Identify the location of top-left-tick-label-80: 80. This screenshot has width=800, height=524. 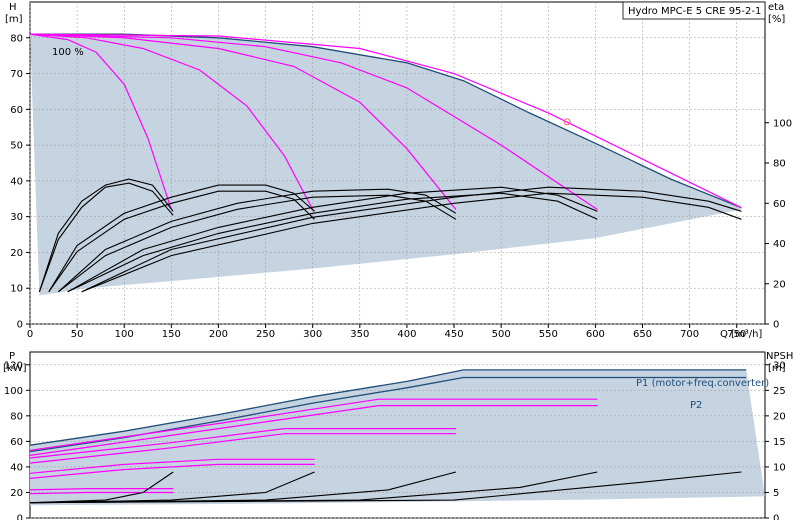
(16, 38).